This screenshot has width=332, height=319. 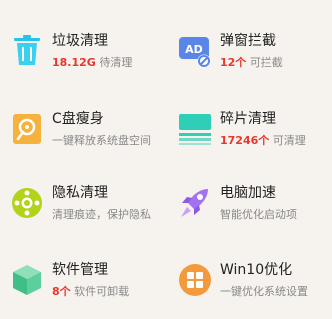 I want to click on junk-size: 18.12G, so click(x=74, y=62).